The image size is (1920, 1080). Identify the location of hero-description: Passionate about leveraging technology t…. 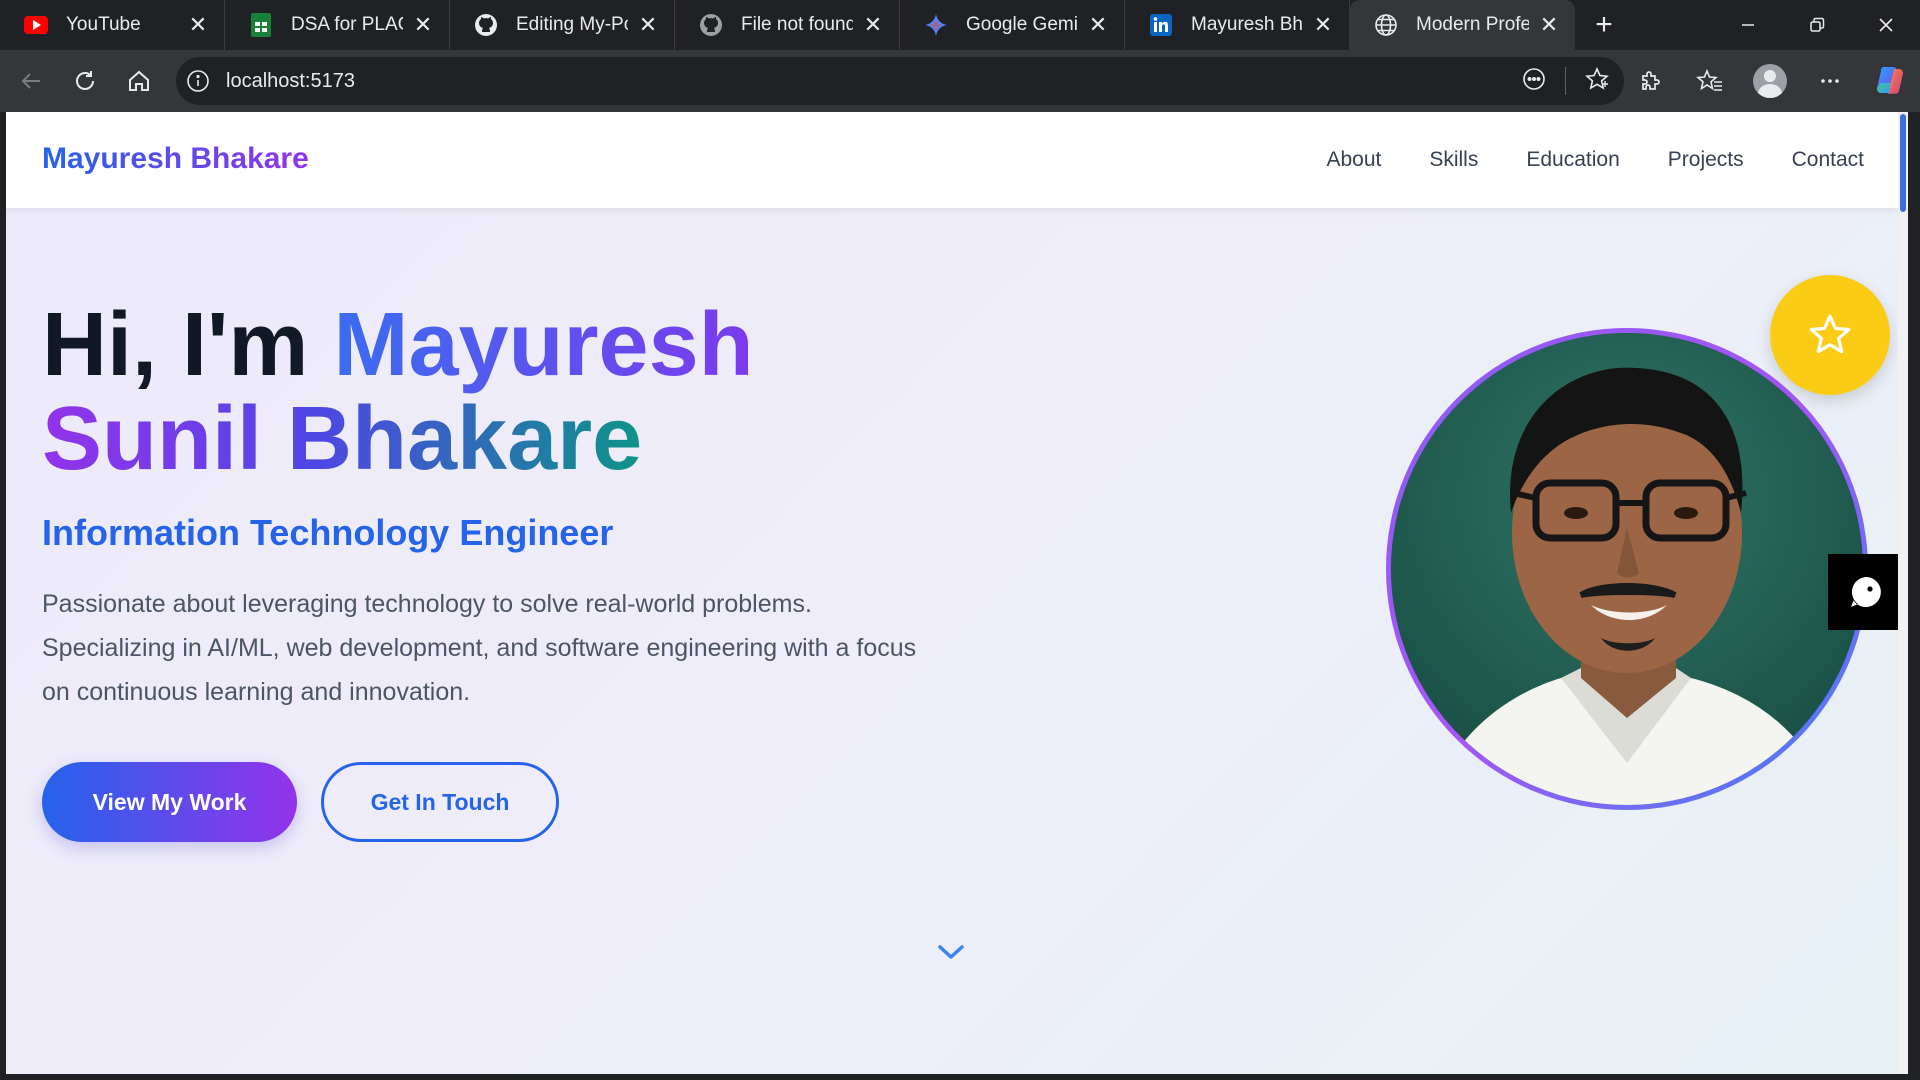
(479, 648).